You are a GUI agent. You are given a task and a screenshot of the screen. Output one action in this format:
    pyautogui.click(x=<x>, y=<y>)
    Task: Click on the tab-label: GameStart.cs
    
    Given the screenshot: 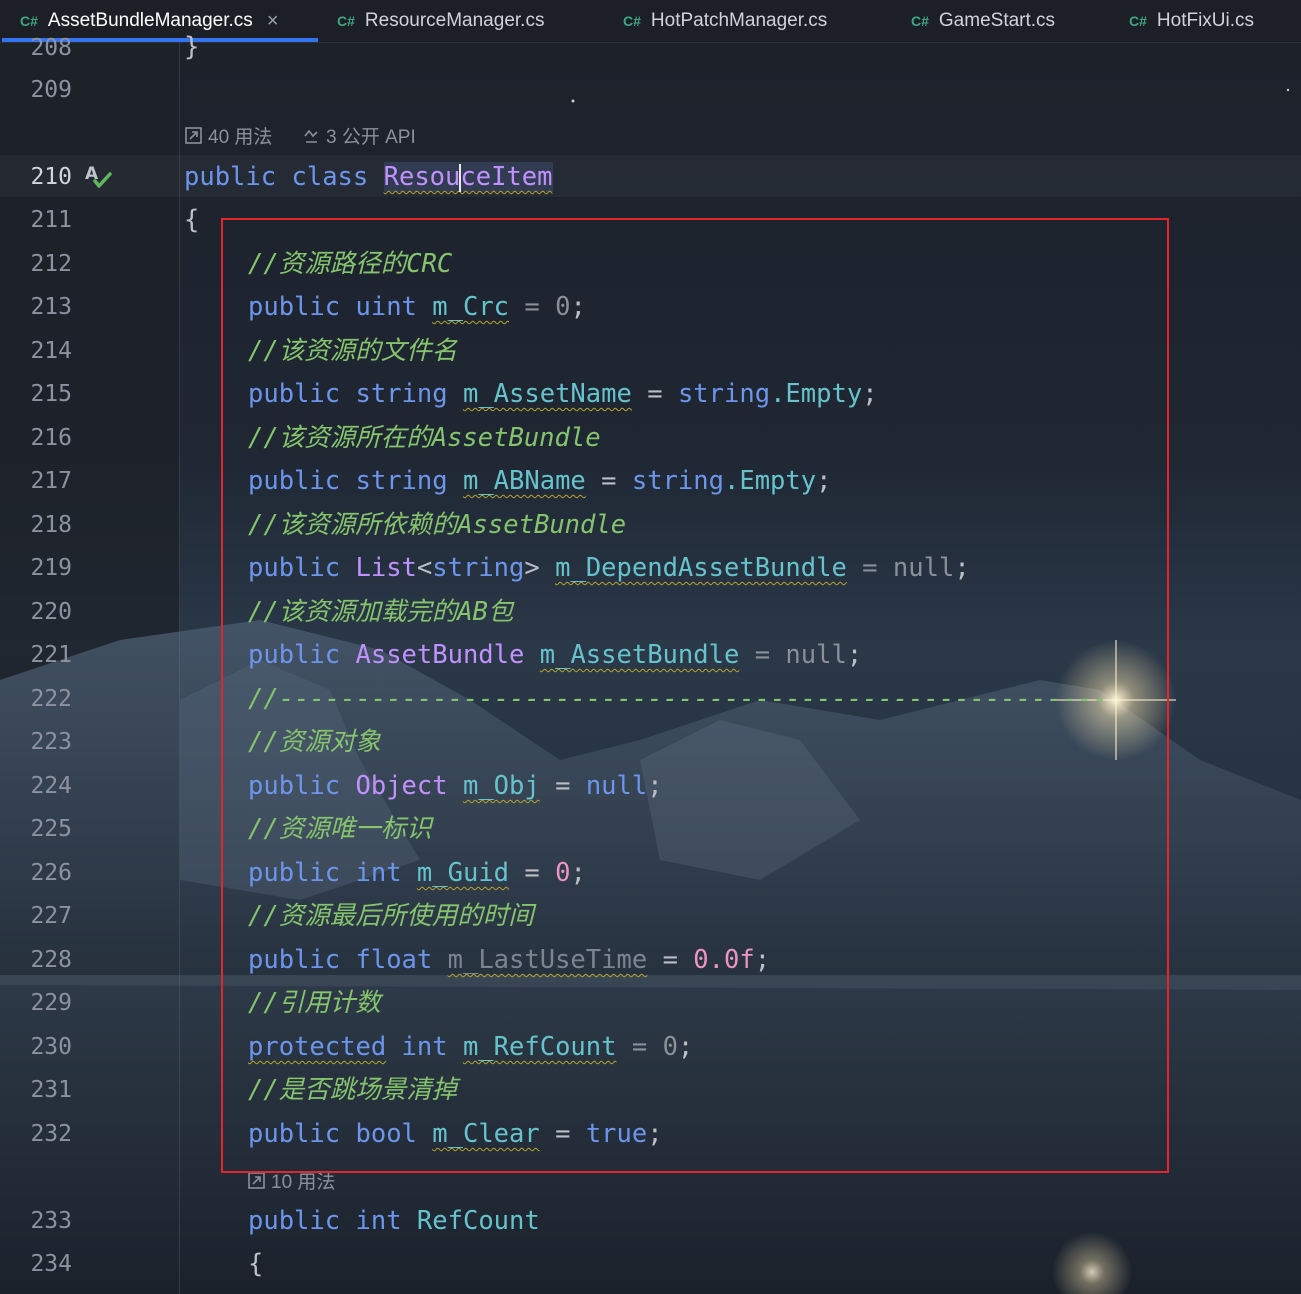 What is the action you would take?
    pyautogui.click(x=997, y=20)
    